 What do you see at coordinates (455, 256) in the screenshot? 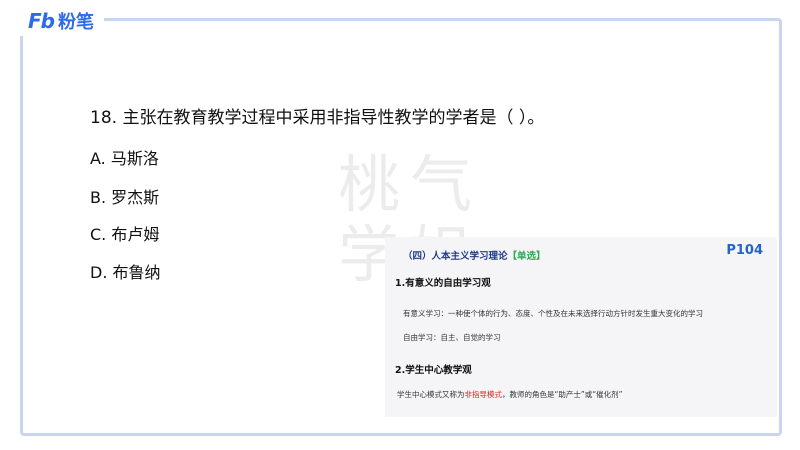
I see `notes-heading-text: （四）人本主义学习理论` at bounding box center [455, 256].